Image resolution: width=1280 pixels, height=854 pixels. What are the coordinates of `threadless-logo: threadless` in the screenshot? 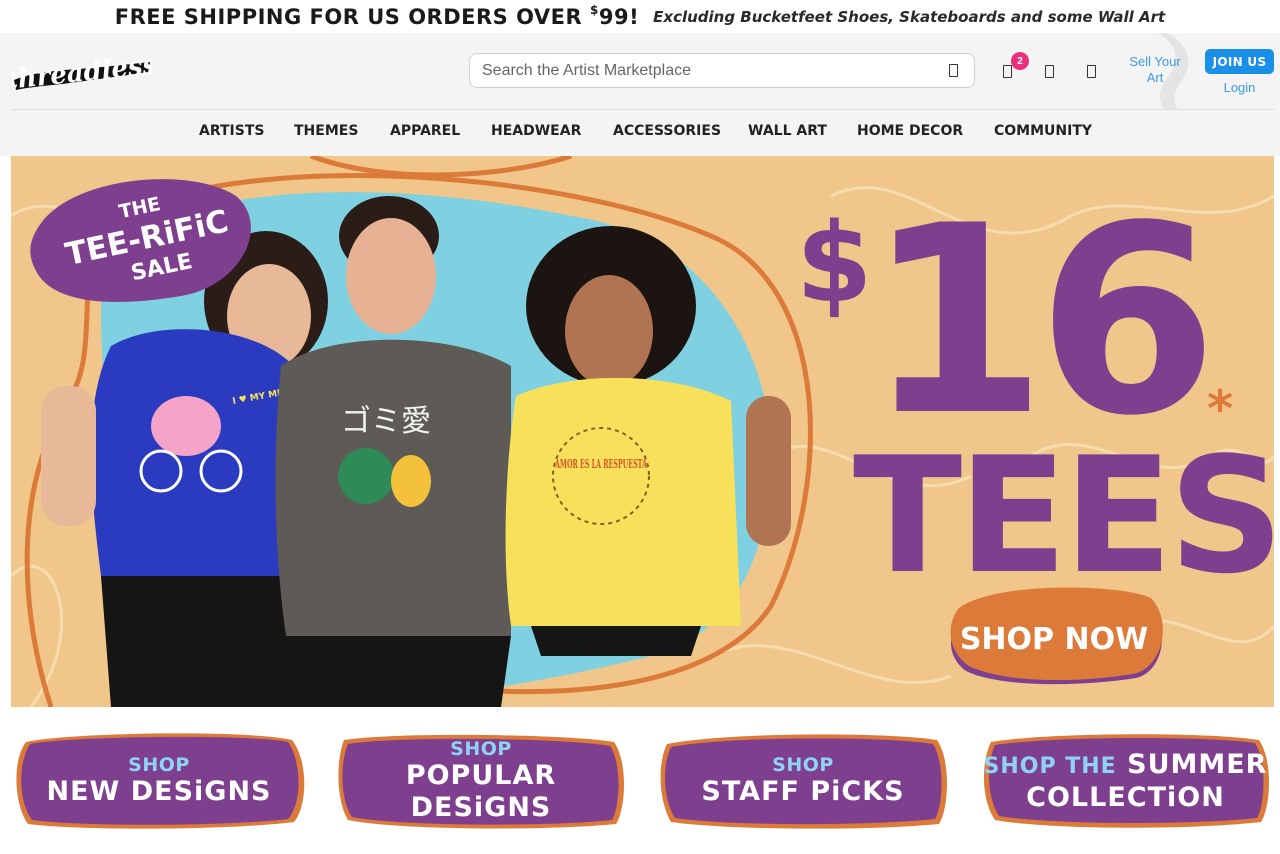 It's located at (82, 72).